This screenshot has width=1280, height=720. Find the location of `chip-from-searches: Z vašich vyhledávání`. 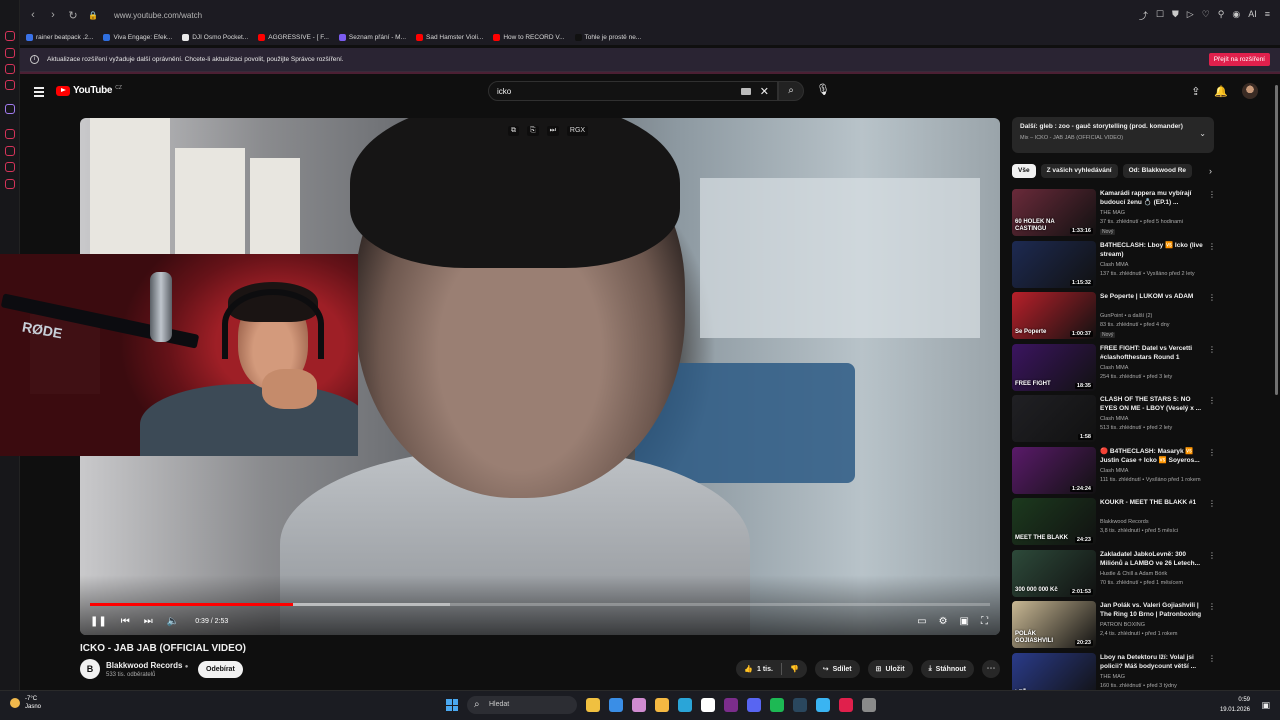

chip-from-searches: Z vašich vyhledávání is located at coordinates (1079, 171).